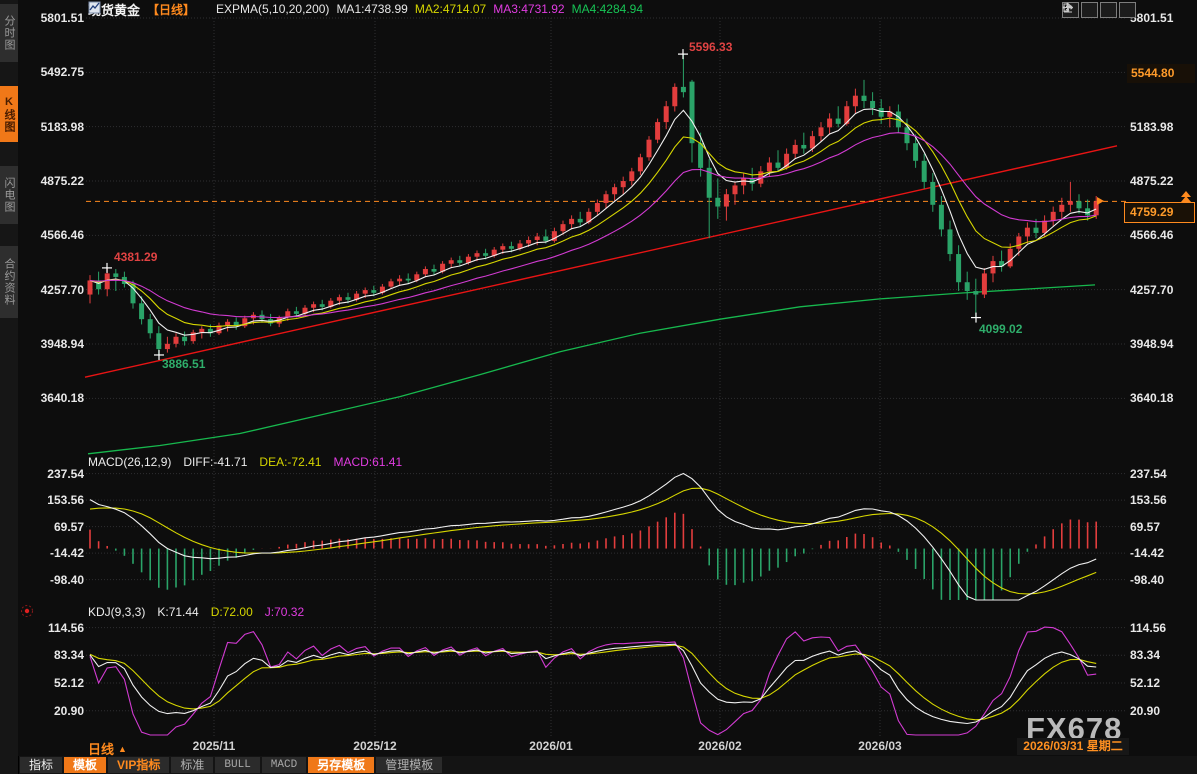 The image size is (1197, 774). What do you see at coordinates (607, 9) in the screenshot?
I see `ma4-value: MA4:4284.94` at bounding box center [607, 9].